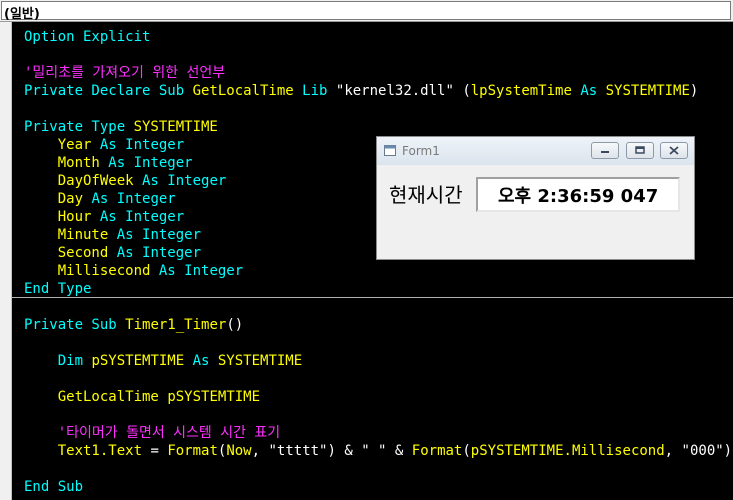 The width and height of the screenshot is (733, 500). What do you see at coordinates (378, 433) in the screenshot?
I see `code-line-23: '타이머가 돌면서 시스템 시간 표기` at bounding box center [378, 433].